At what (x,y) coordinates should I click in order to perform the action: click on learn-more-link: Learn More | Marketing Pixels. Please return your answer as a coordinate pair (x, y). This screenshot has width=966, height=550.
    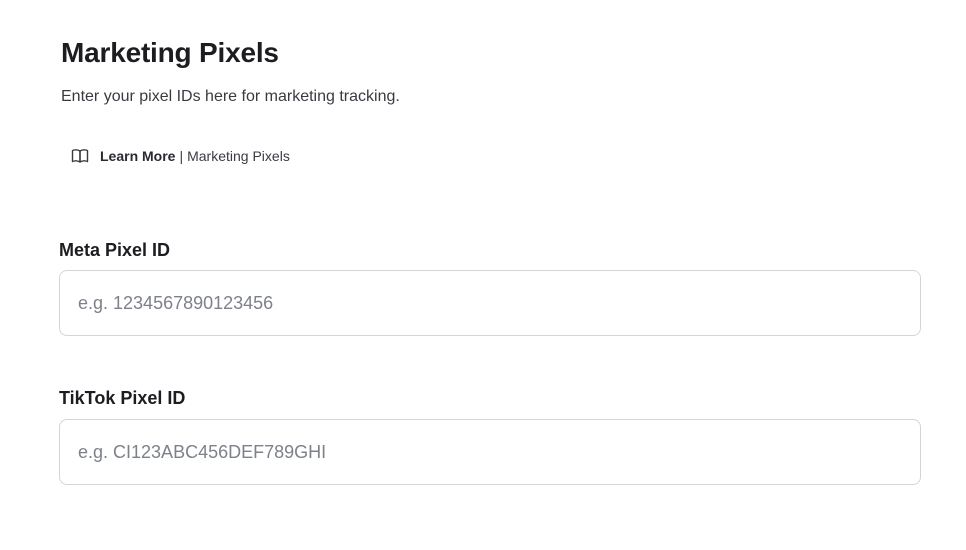
    Looking at the image, I should click on (180, 156).